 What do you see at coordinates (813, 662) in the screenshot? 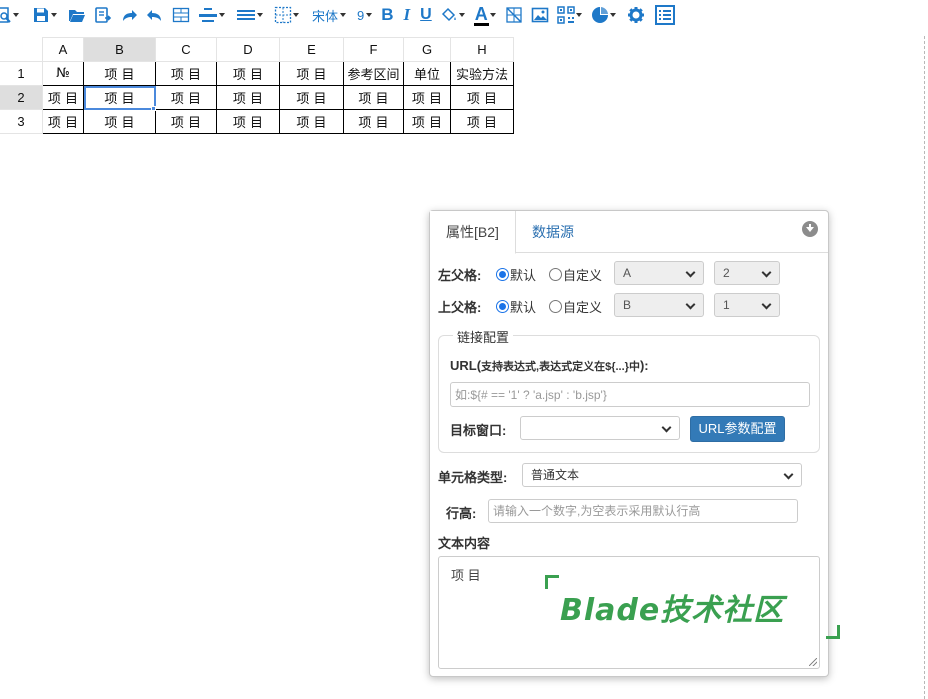
I see `resize-grip-icon` at bounding box center [813, 662].